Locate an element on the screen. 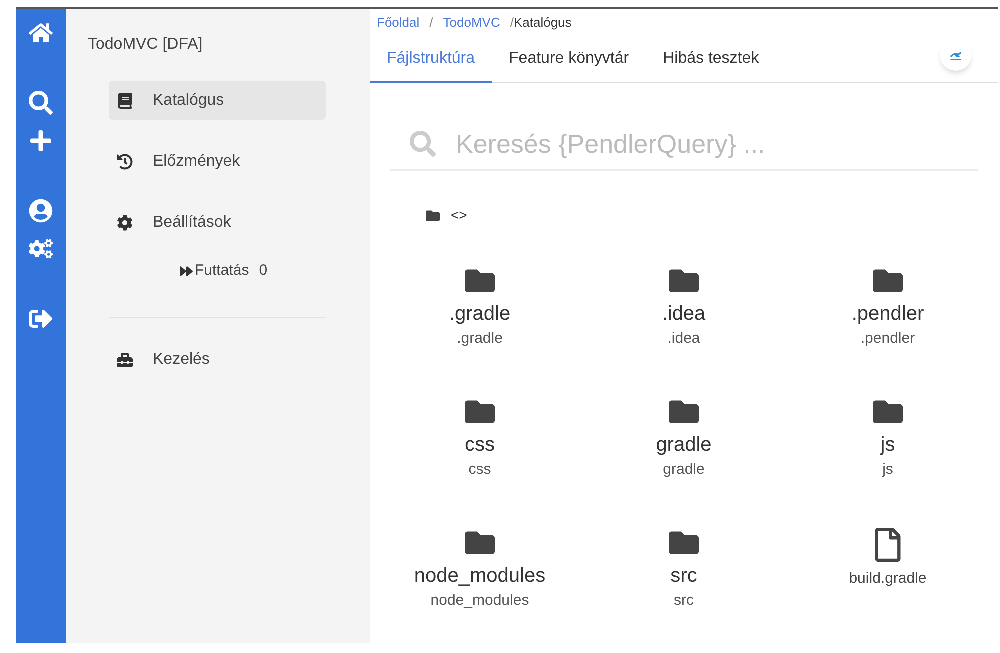  project-title: TodoMVC [DFA] is located at coordinates (146, 45).